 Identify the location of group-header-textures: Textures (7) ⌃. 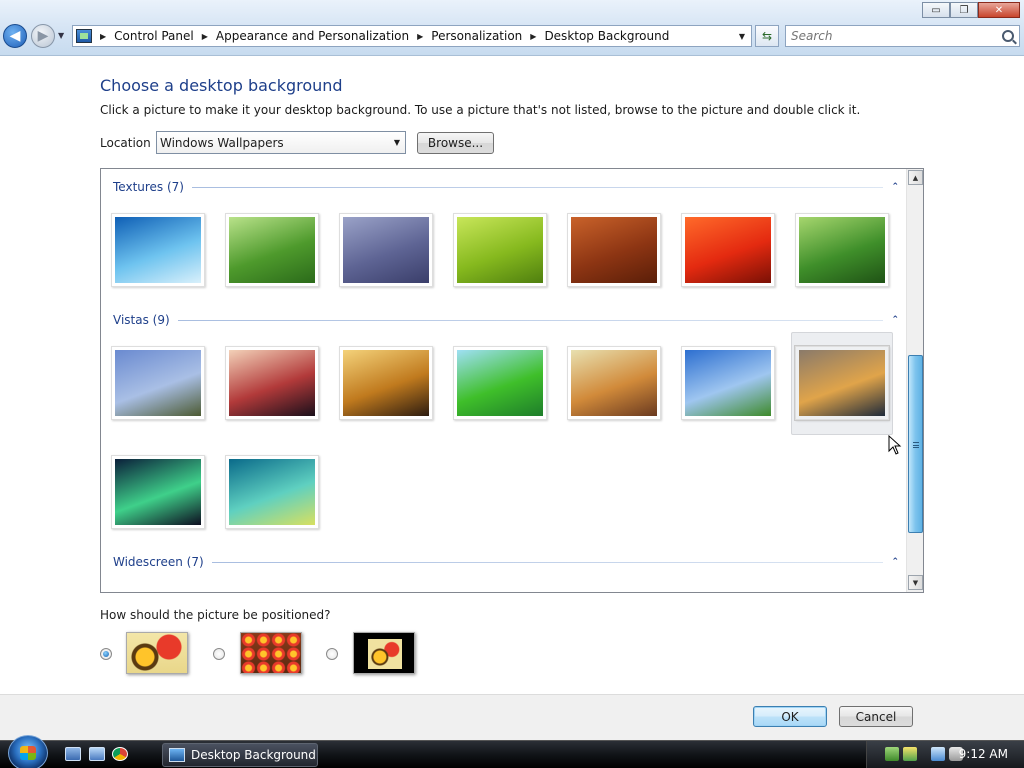
(506, 187).